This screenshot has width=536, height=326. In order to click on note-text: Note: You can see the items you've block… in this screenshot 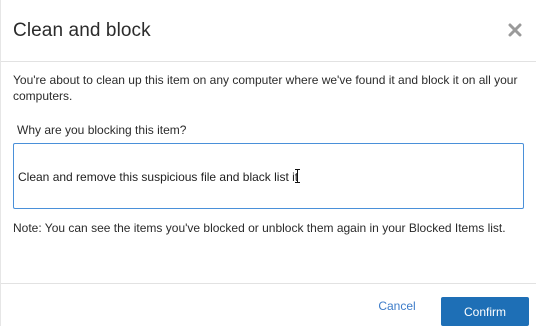, I will do `click(259, 228)`.